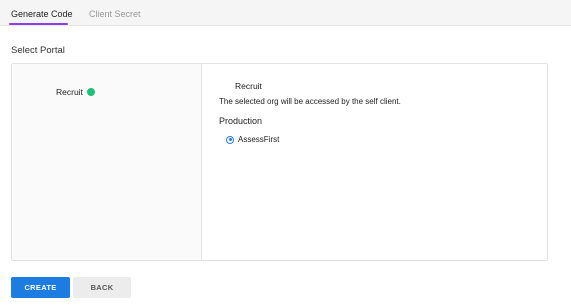 The width and height of the screenshot is (571, 307). I want to click on section-title: Select Portal, so click(38, 50).